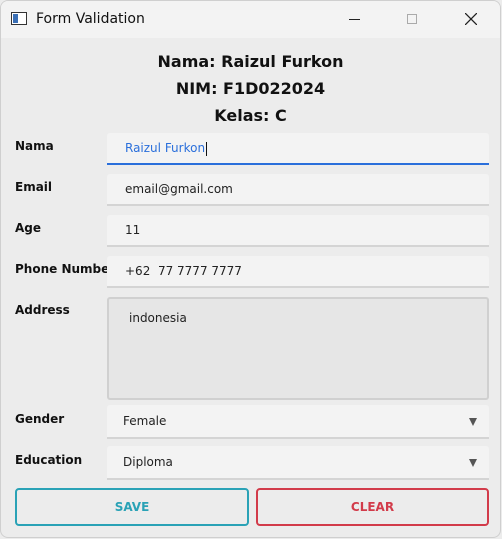 The width and height of the screenshot is (502, 539). Describe the element at coordinates (298, 272) in the screenshot. I see `phone-input: +62 77 7777 7777` at that location.